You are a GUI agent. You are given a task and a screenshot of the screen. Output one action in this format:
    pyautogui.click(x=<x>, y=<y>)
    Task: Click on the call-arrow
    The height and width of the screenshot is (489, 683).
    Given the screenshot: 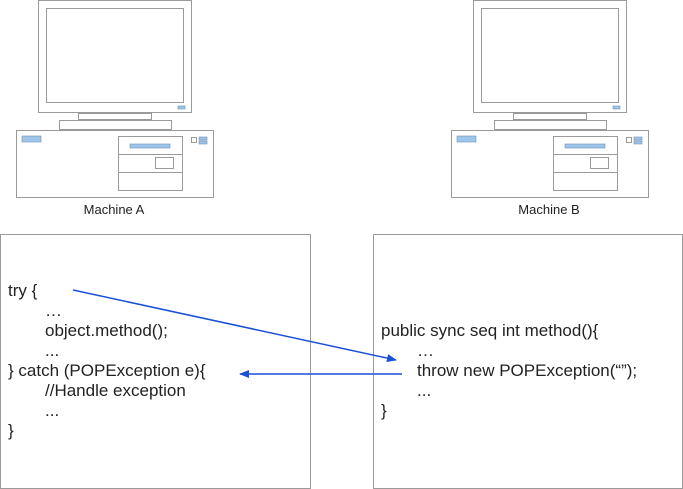 What is the action you would take?
    pyautogui.click(x=234, y=326)
    